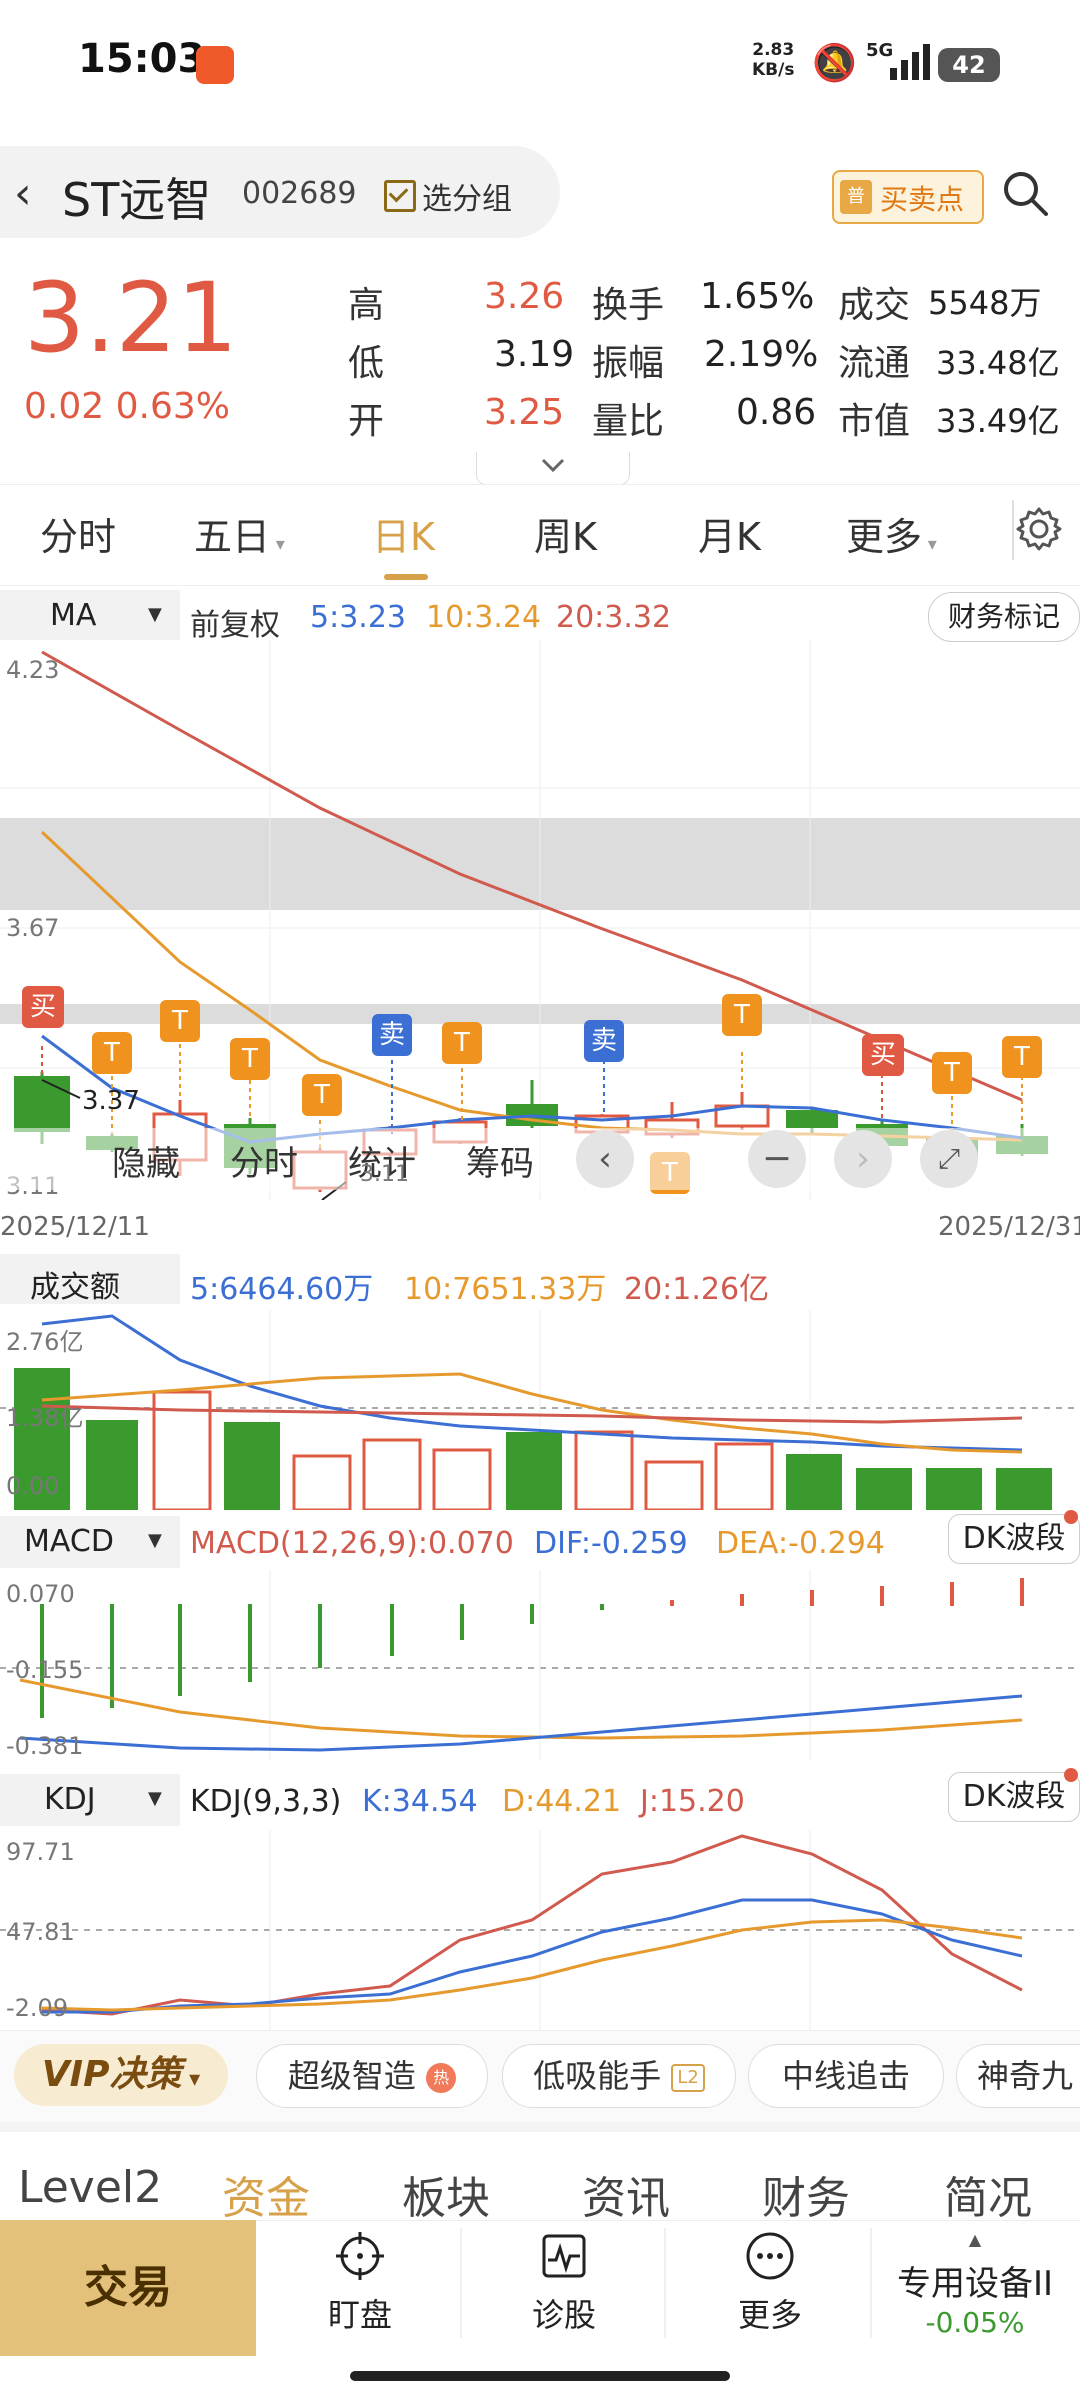  What do you see at coordinates (239, 533) in the screenshot?
I see `tab-five-day: 五日 ▾` at bounding box center [239, 533].